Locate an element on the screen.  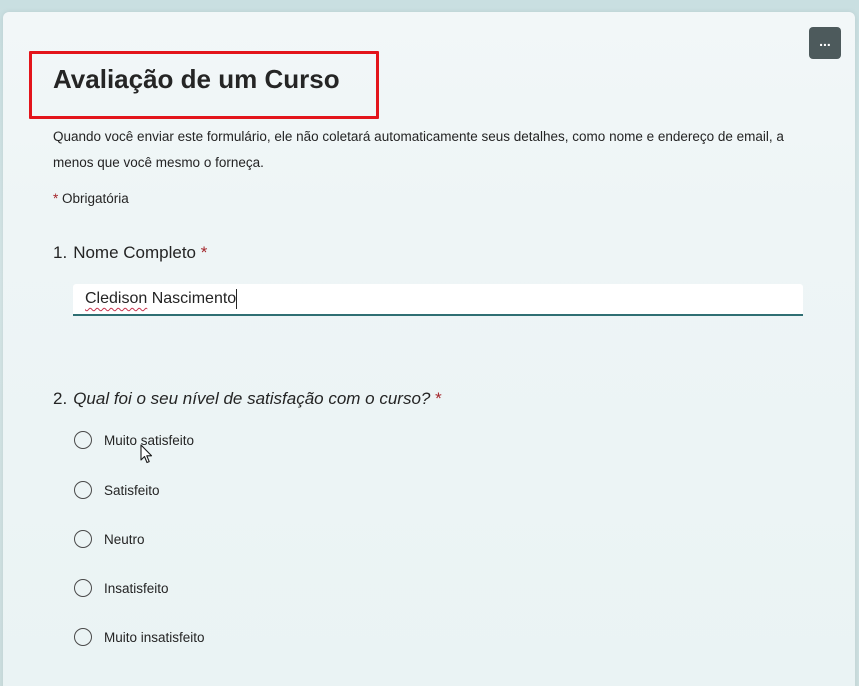
form-title: Avaliação de um Curso is located at coordinates (196, 79).